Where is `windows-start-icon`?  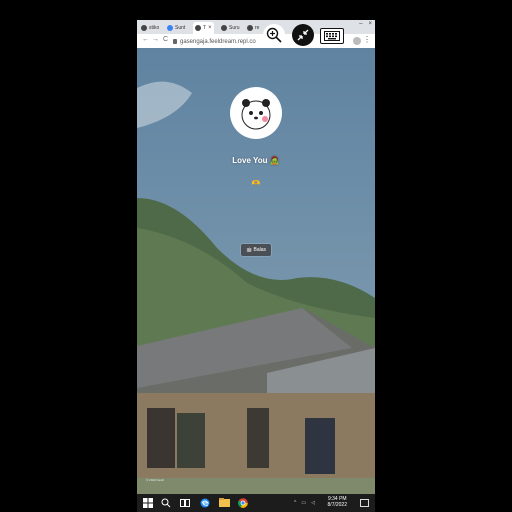
windows-start-icon is located at coordinates (148, 503).